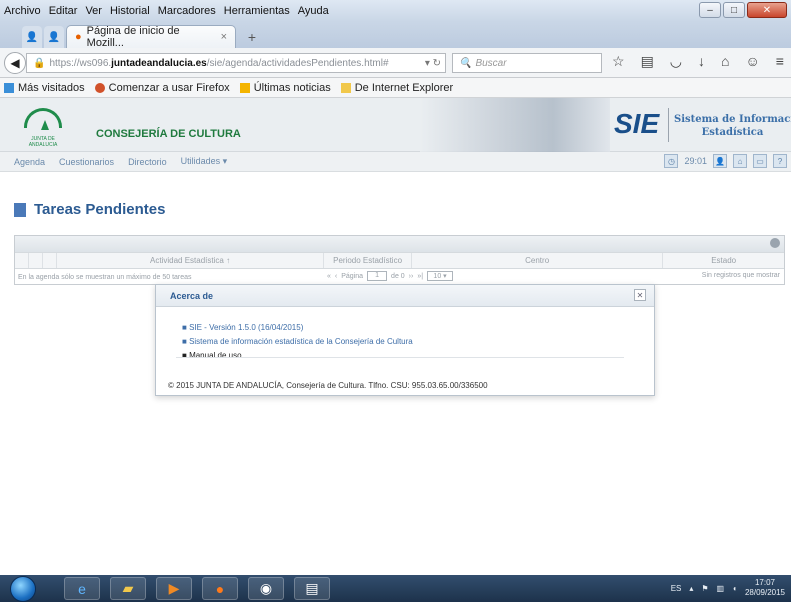 This screenshot has width=791, height=602. Describe the element at coordinates (734, 588) in the screenshot. I see `volume-icon: ◖` at that location.